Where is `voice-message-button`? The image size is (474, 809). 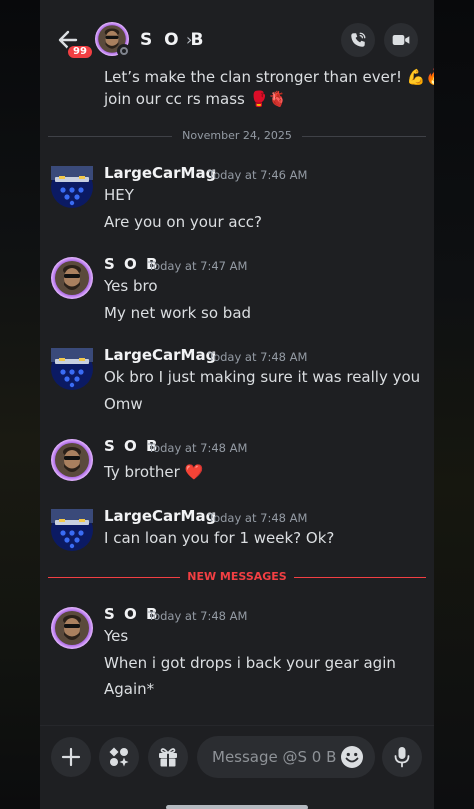
voice-message-button is located at coordinates (402, 757).